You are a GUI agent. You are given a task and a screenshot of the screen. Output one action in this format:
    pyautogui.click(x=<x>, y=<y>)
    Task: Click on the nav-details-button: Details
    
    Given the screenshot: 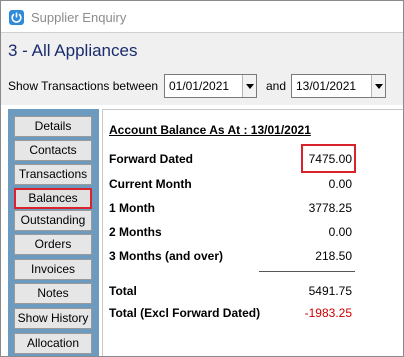 What is the action you would take?
    pyautogui.click(x=53, y=126)
    